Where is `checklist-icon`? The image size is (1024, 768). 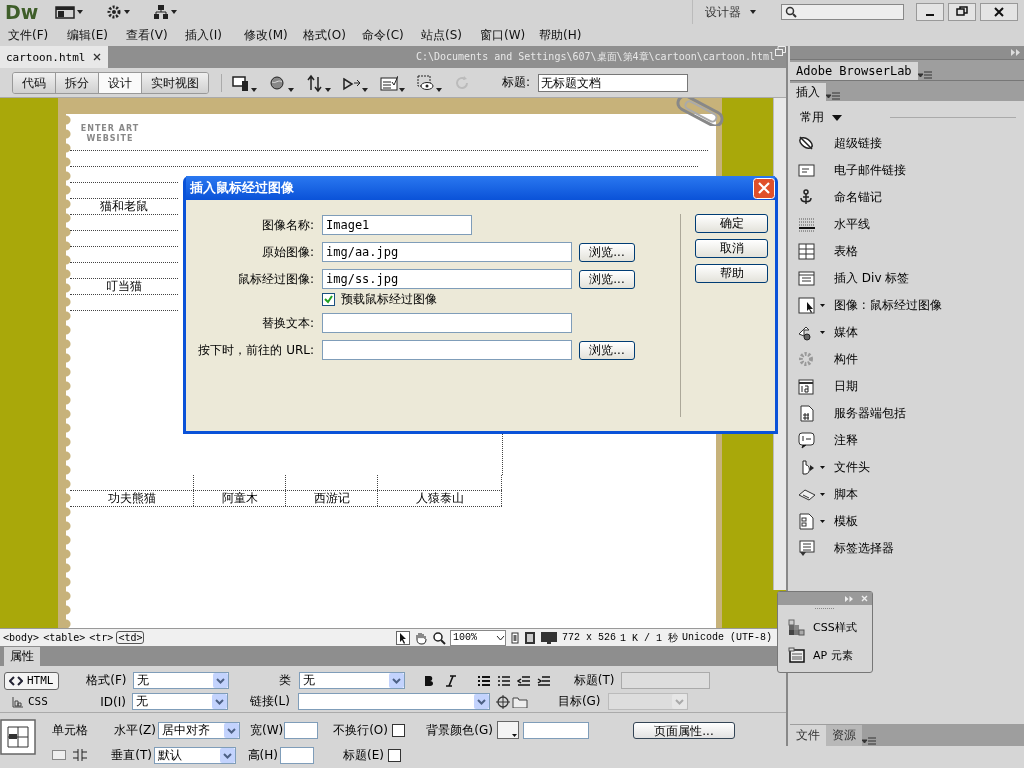 checklist-icon is located at coordinates (389, 82).